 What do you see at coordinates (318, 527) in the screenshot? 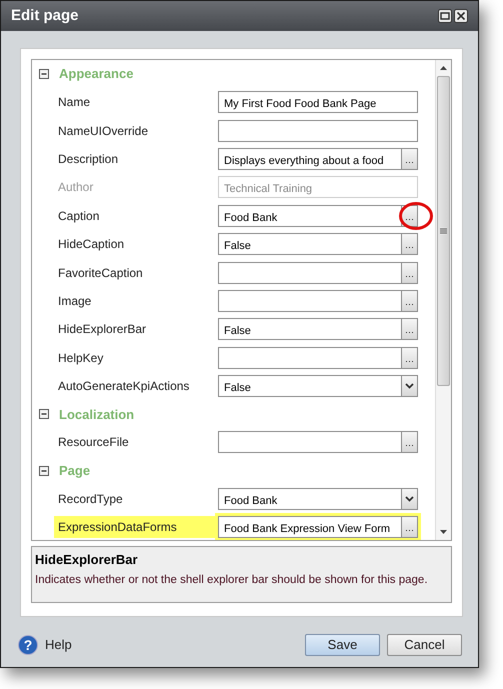
I see `input-field: Food Bank Expression View Form` at bounding box center [318, 527].